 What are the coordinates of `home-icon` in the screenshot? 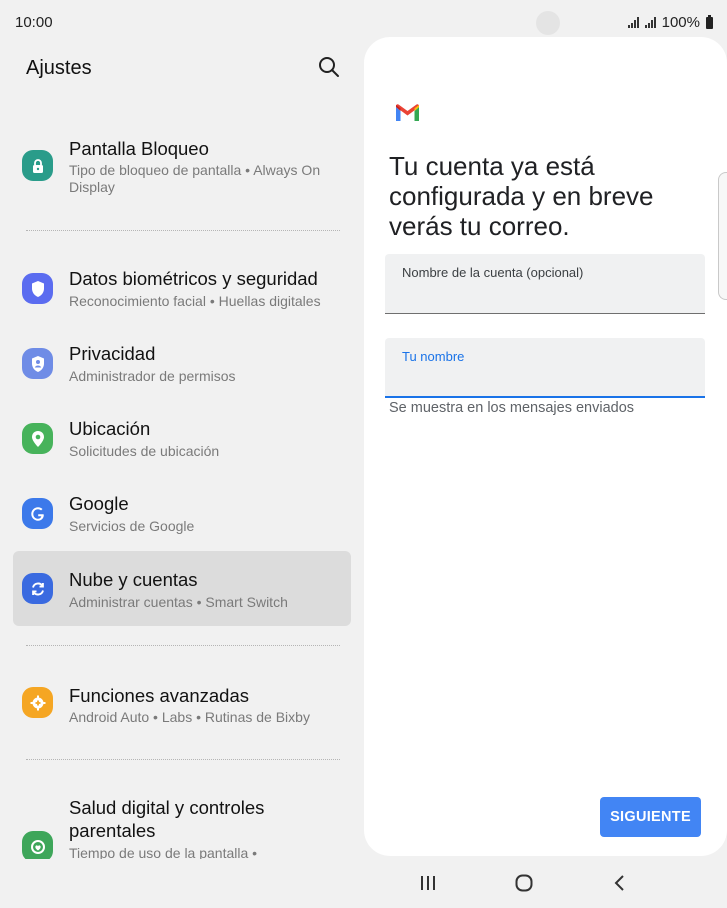 It's located at (524, 883).